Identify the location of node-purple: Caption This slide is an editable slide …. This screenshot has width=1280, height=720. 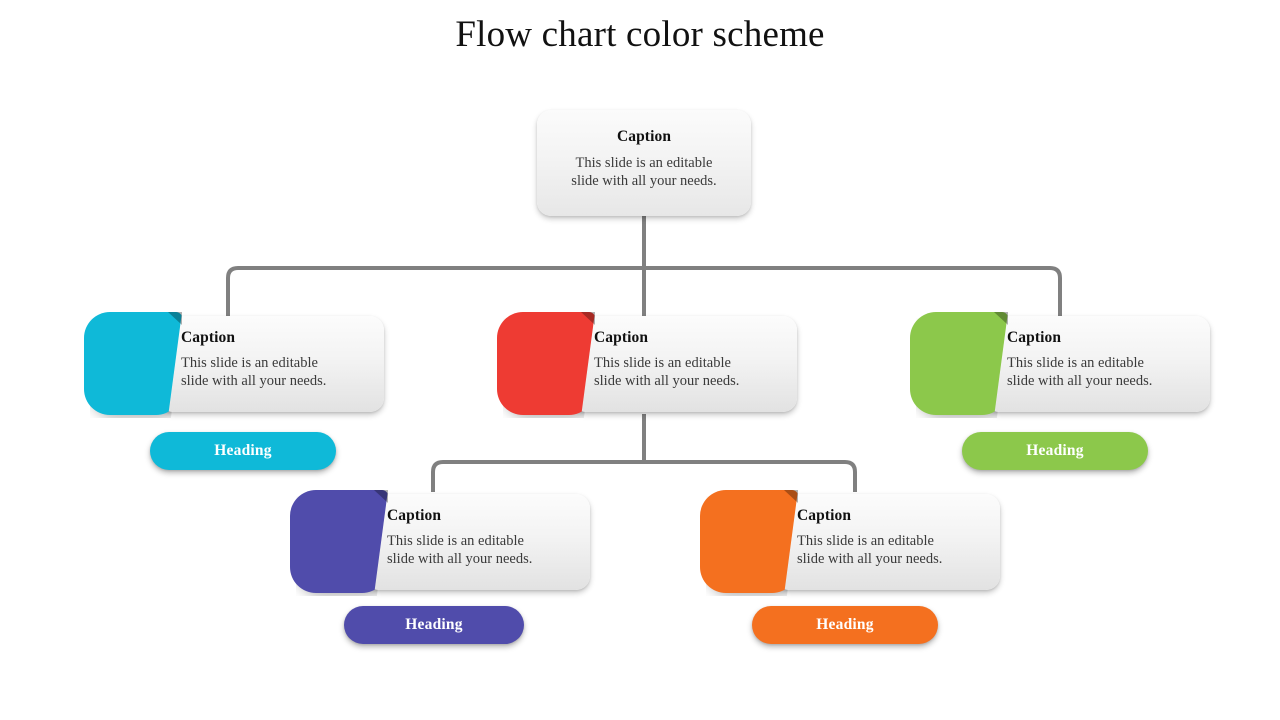
(440, 543).